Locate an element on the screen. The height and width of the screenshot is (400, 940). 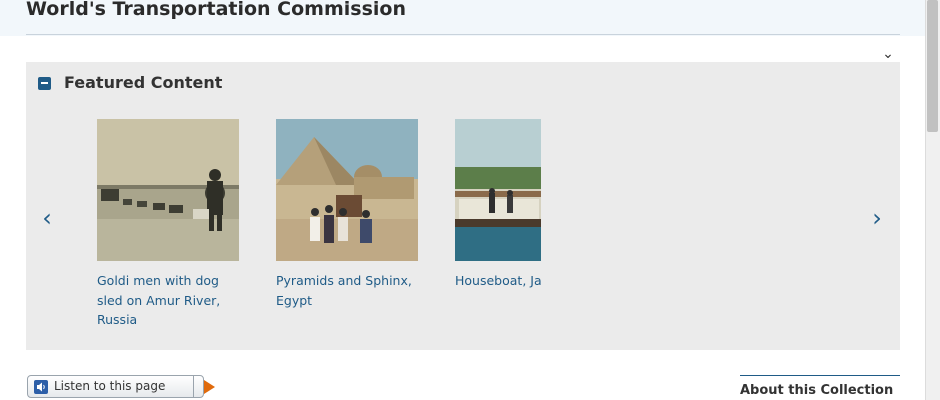
listen-to-page-button: Listen to this page is located at coordinates (121, 386).